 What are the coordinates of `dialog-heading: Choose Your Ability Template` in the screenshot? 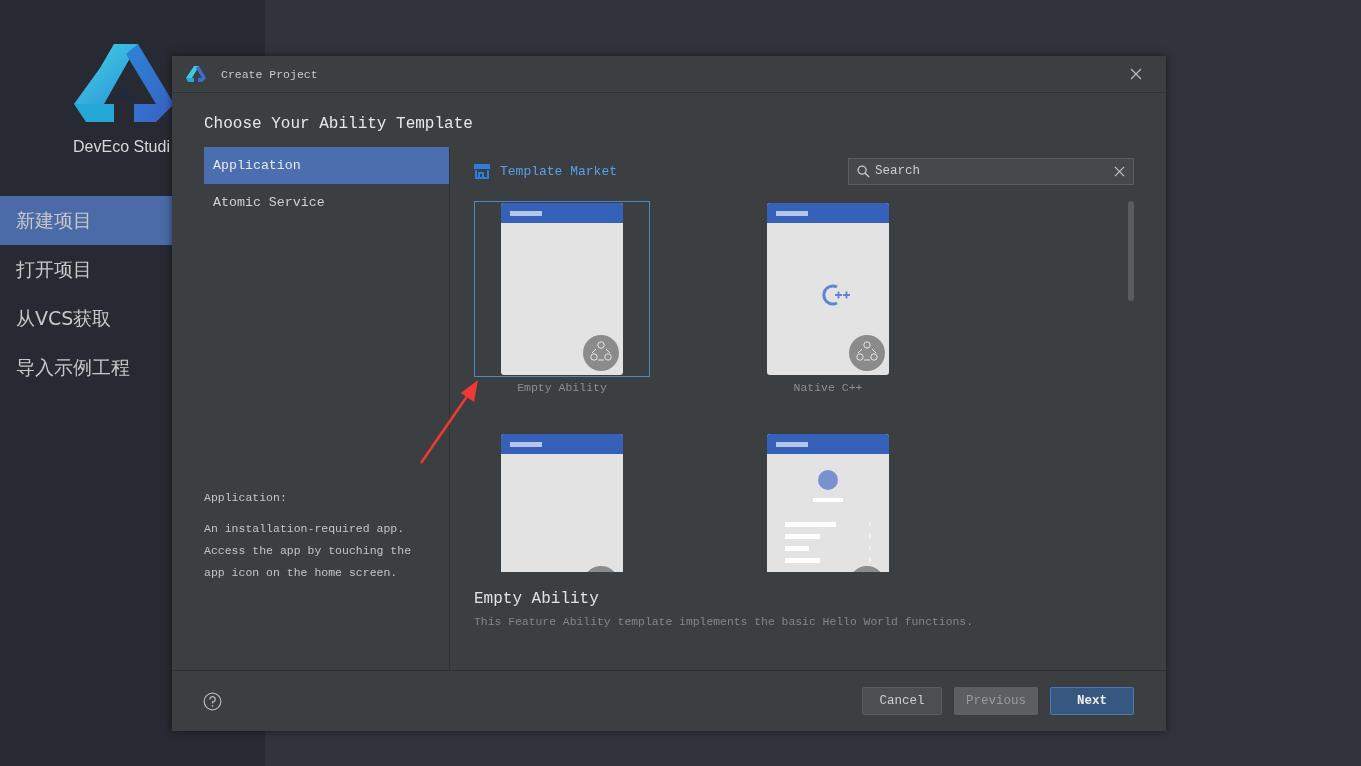 It's located at (339, 125).